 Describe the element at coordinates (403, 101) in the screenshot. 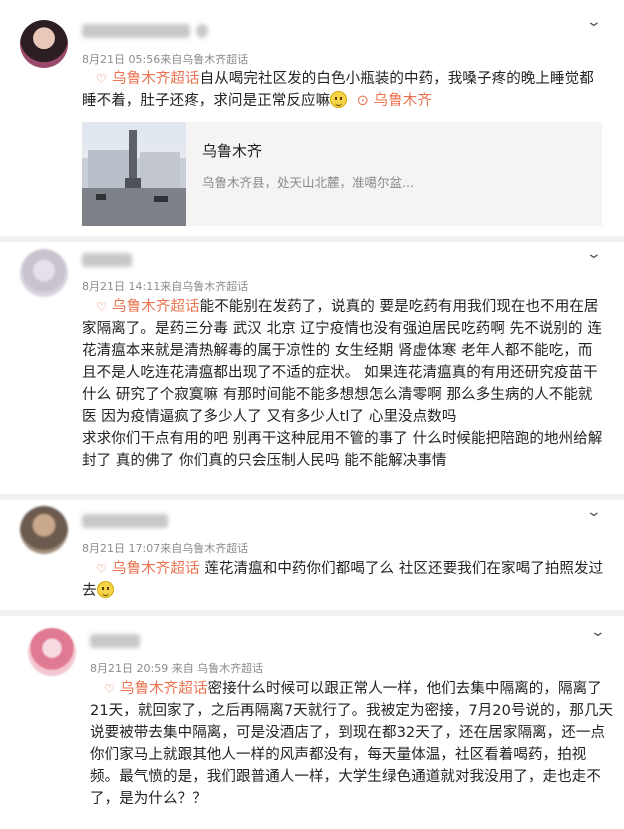

I see `location-link: 乌鲁木齐` at that location.